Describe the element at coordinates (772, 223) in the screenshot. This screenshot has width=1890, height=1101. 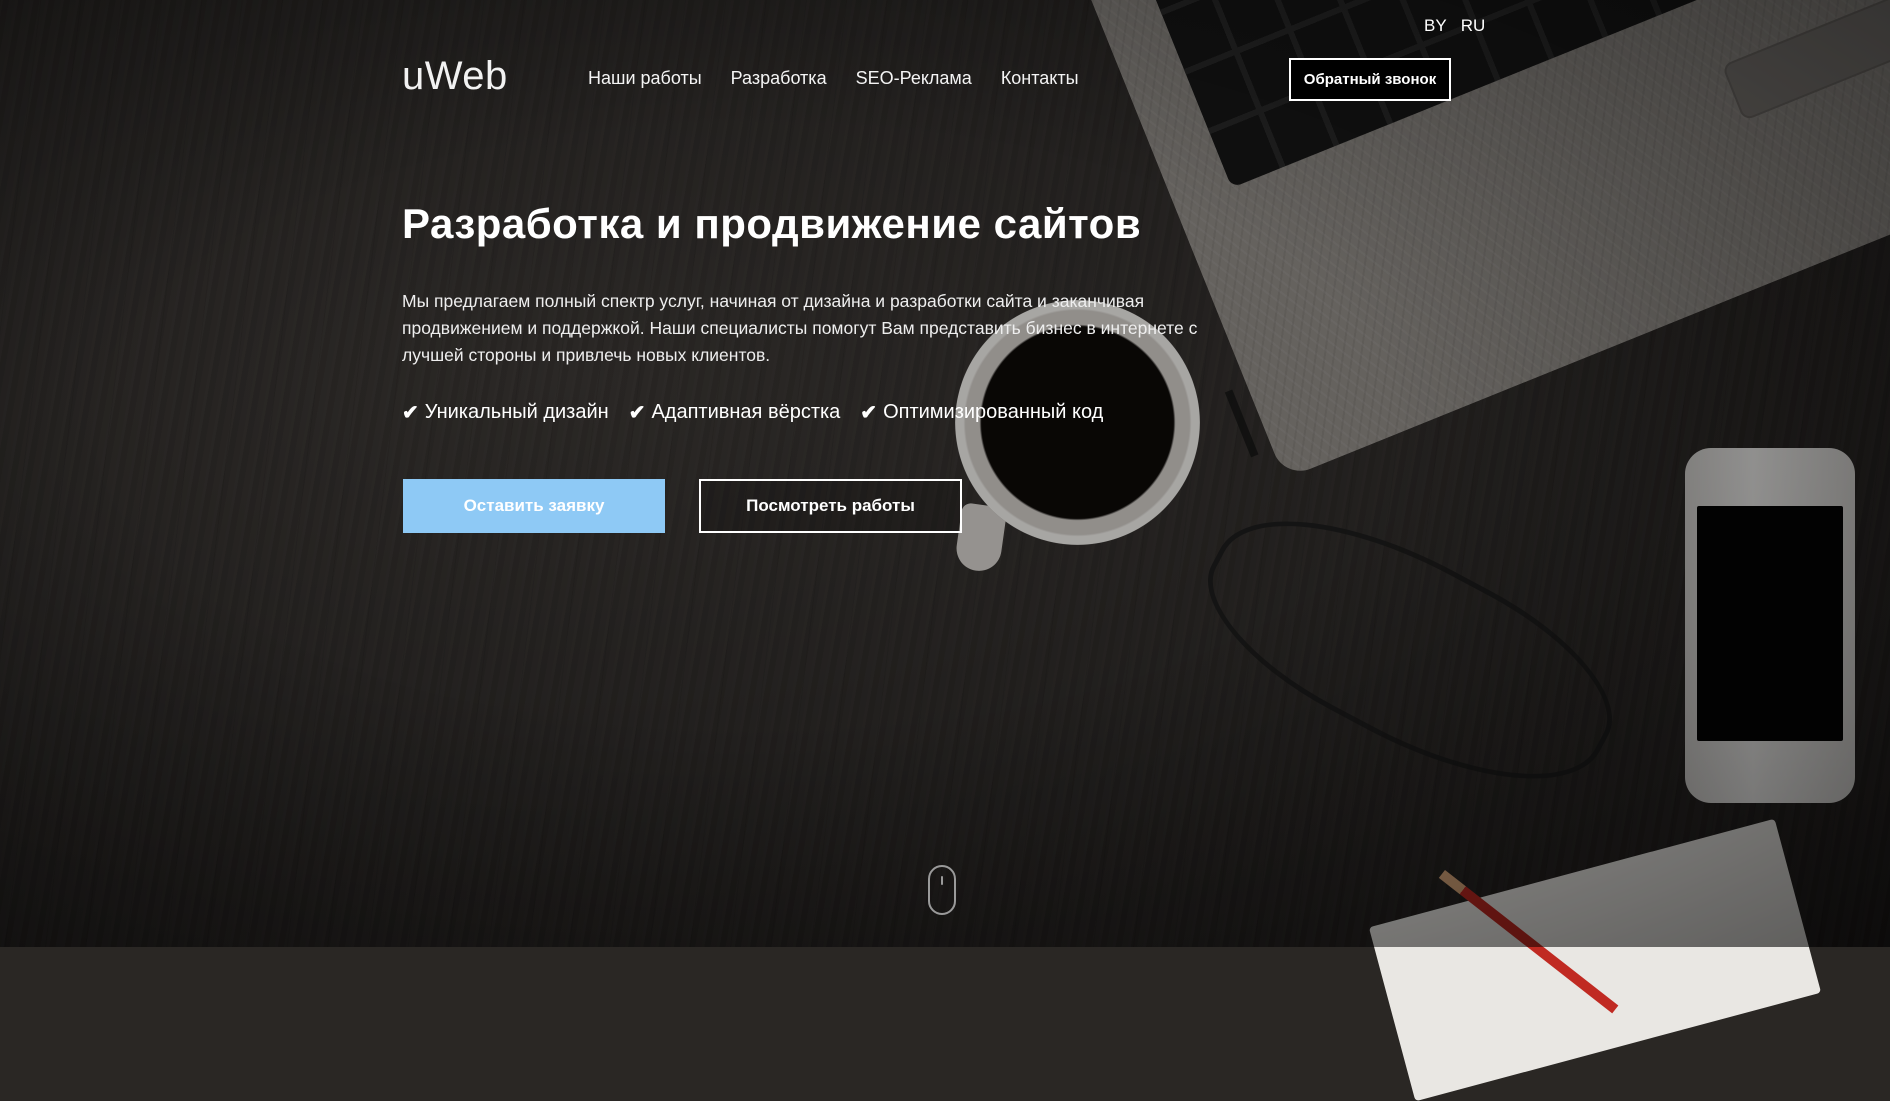
I see `hero-title: Разработка и продвижение сайтов` at that location.